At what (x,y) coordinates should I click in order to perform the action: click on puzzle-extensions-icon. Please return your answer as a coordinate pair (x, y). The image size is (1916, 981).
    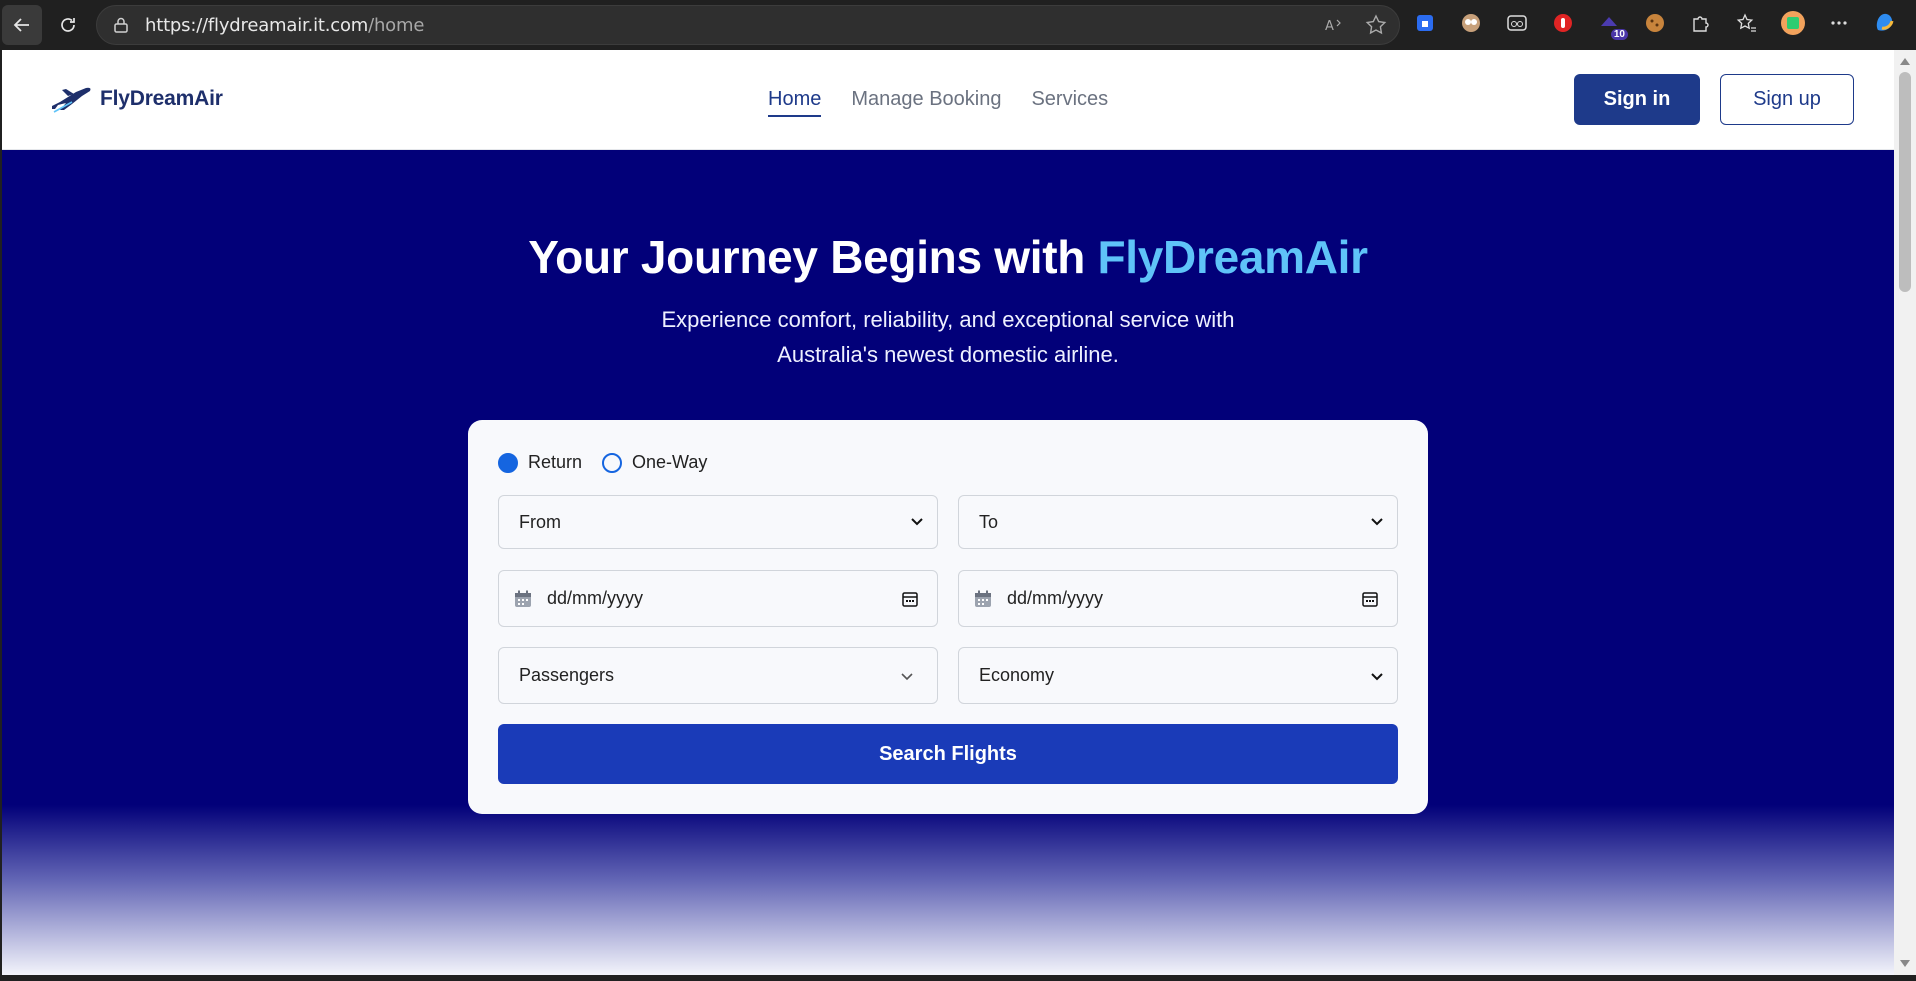
    Looking at the image, I should click on (1701, 23).